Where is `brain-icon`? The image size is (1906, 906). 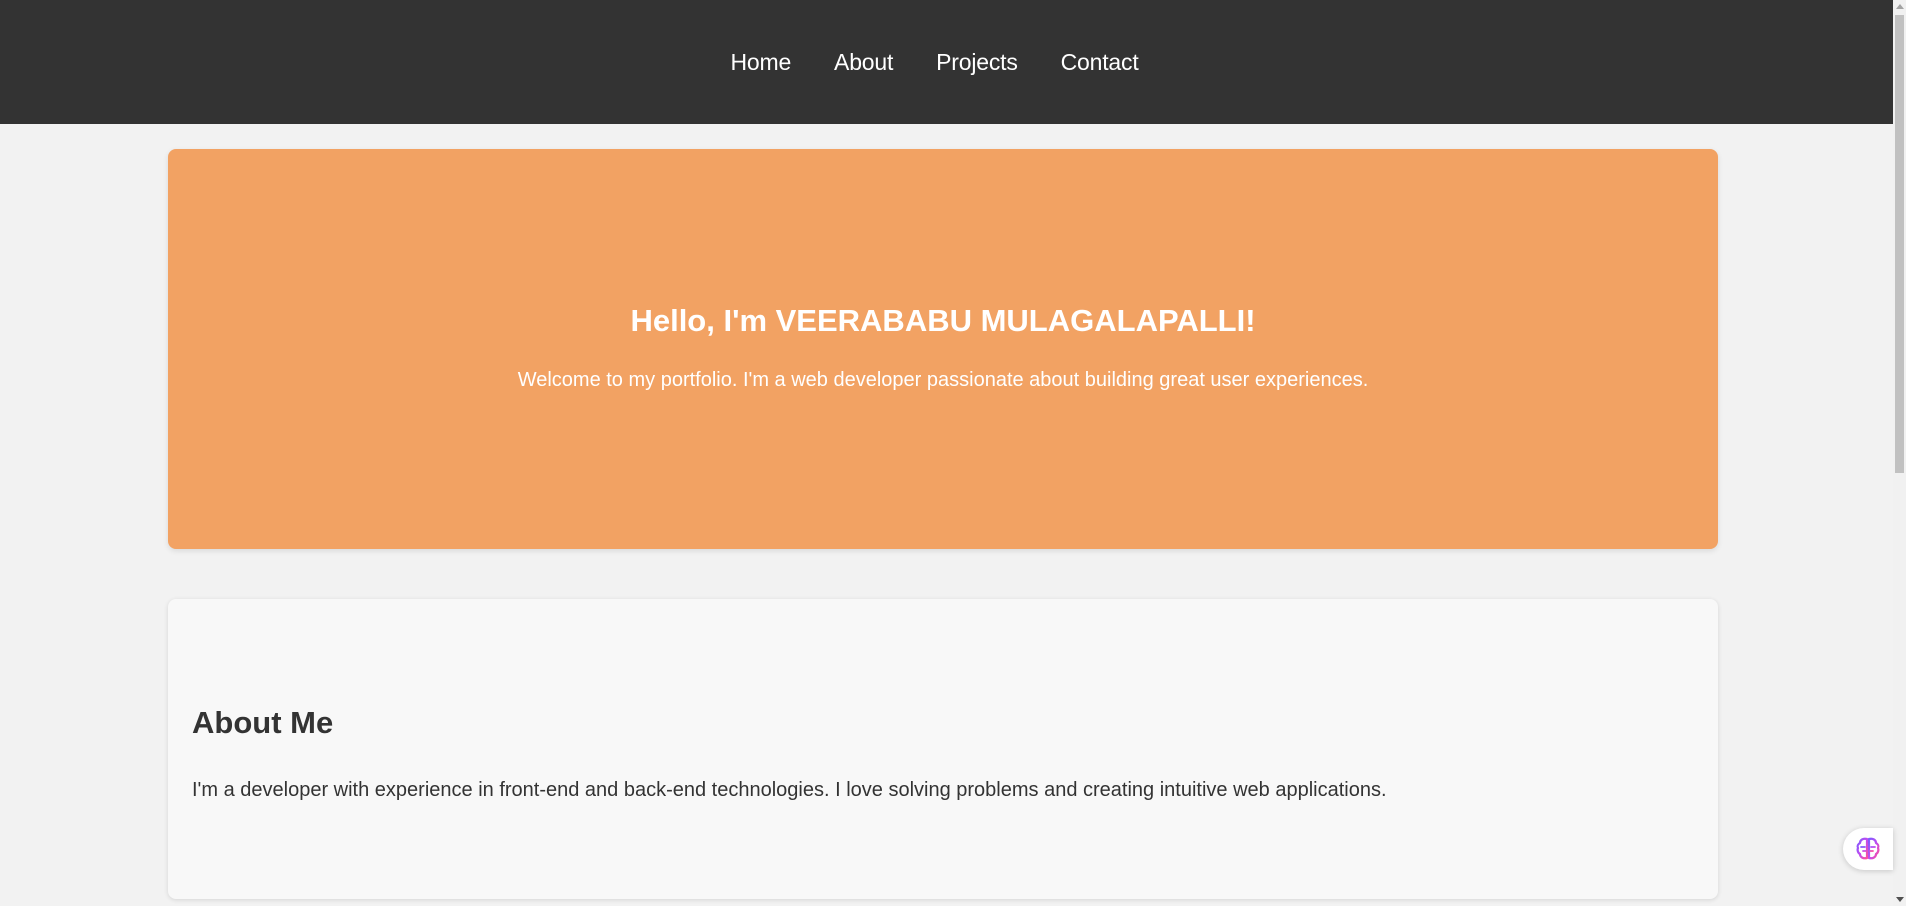 brain-icon is located at coordinates (1868, 848).